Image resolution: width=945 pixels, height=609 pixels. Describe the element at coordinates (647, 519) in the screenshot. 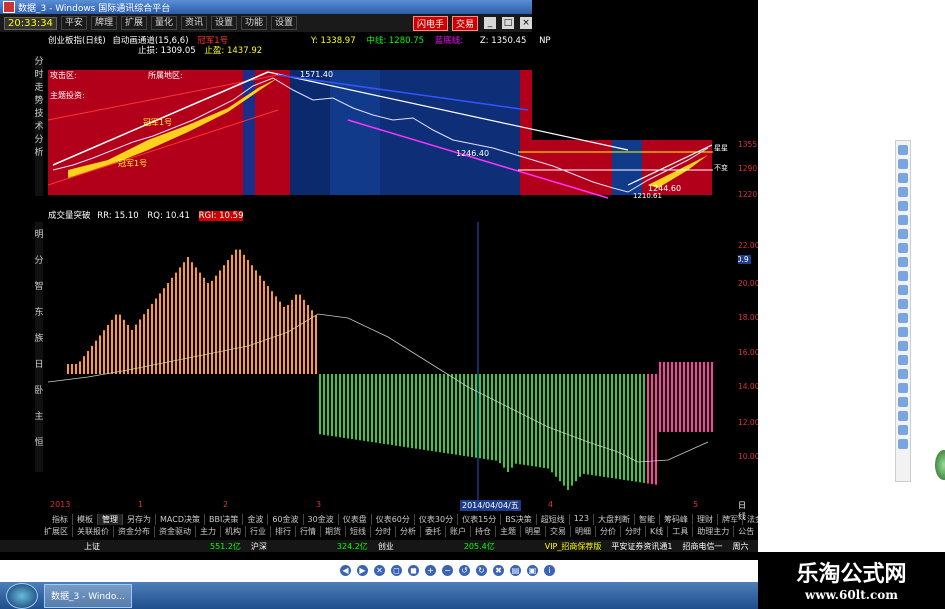

I see `tab-item: 智能` at that location.